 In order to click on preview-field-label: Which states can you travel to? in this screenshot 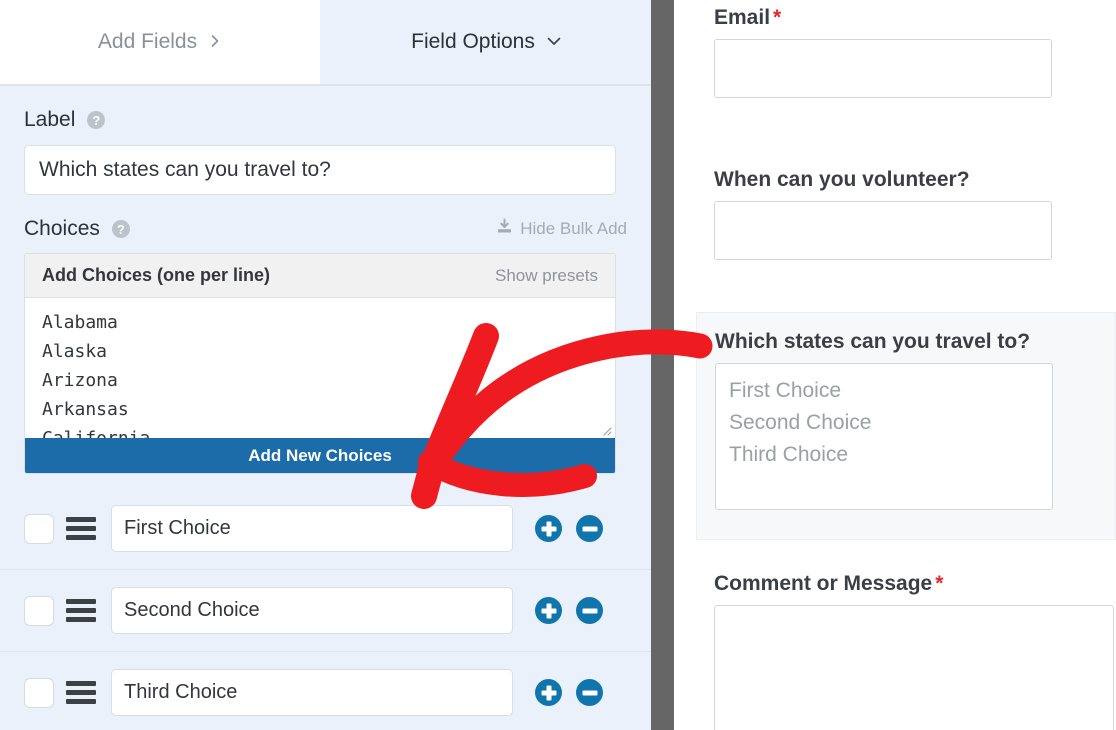, I will do `click(906, 342)`.